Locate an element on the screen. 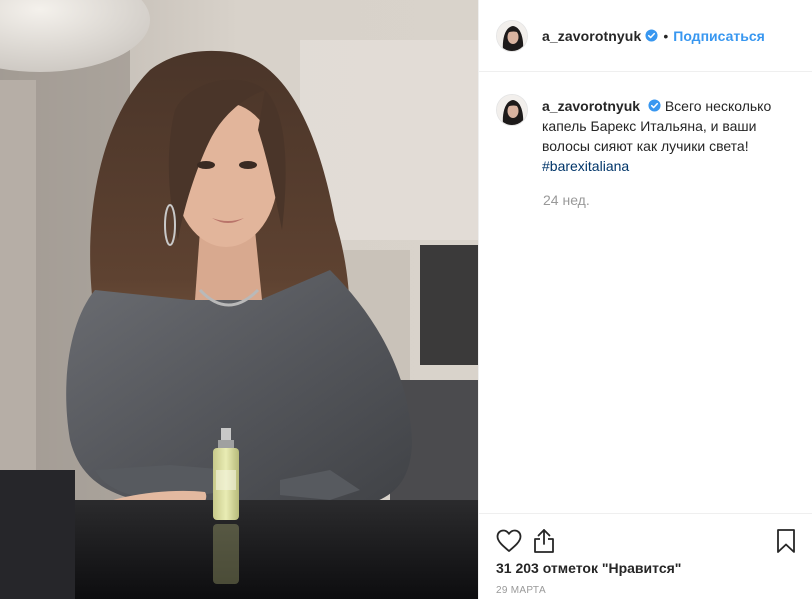  author-avatar is located at coordinates (512, 35).